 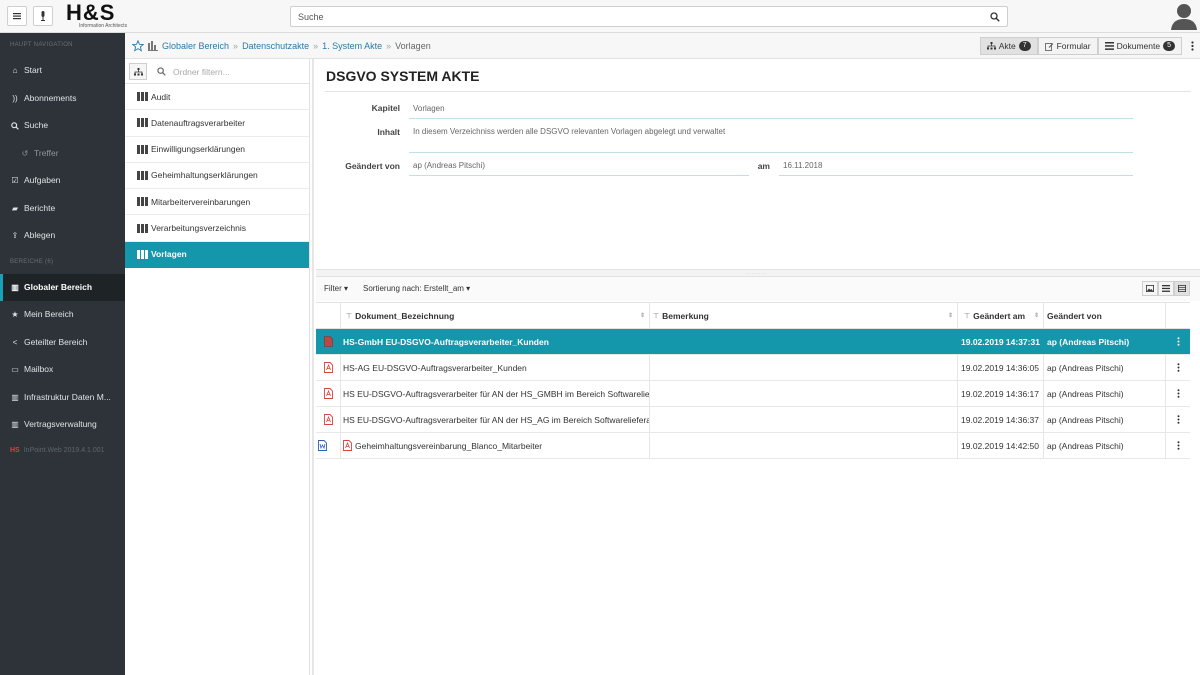 What do you see at coordinates (15, 397) in the screenshot?
I see `area-icon: ▥` at bounding box center [15, 397].